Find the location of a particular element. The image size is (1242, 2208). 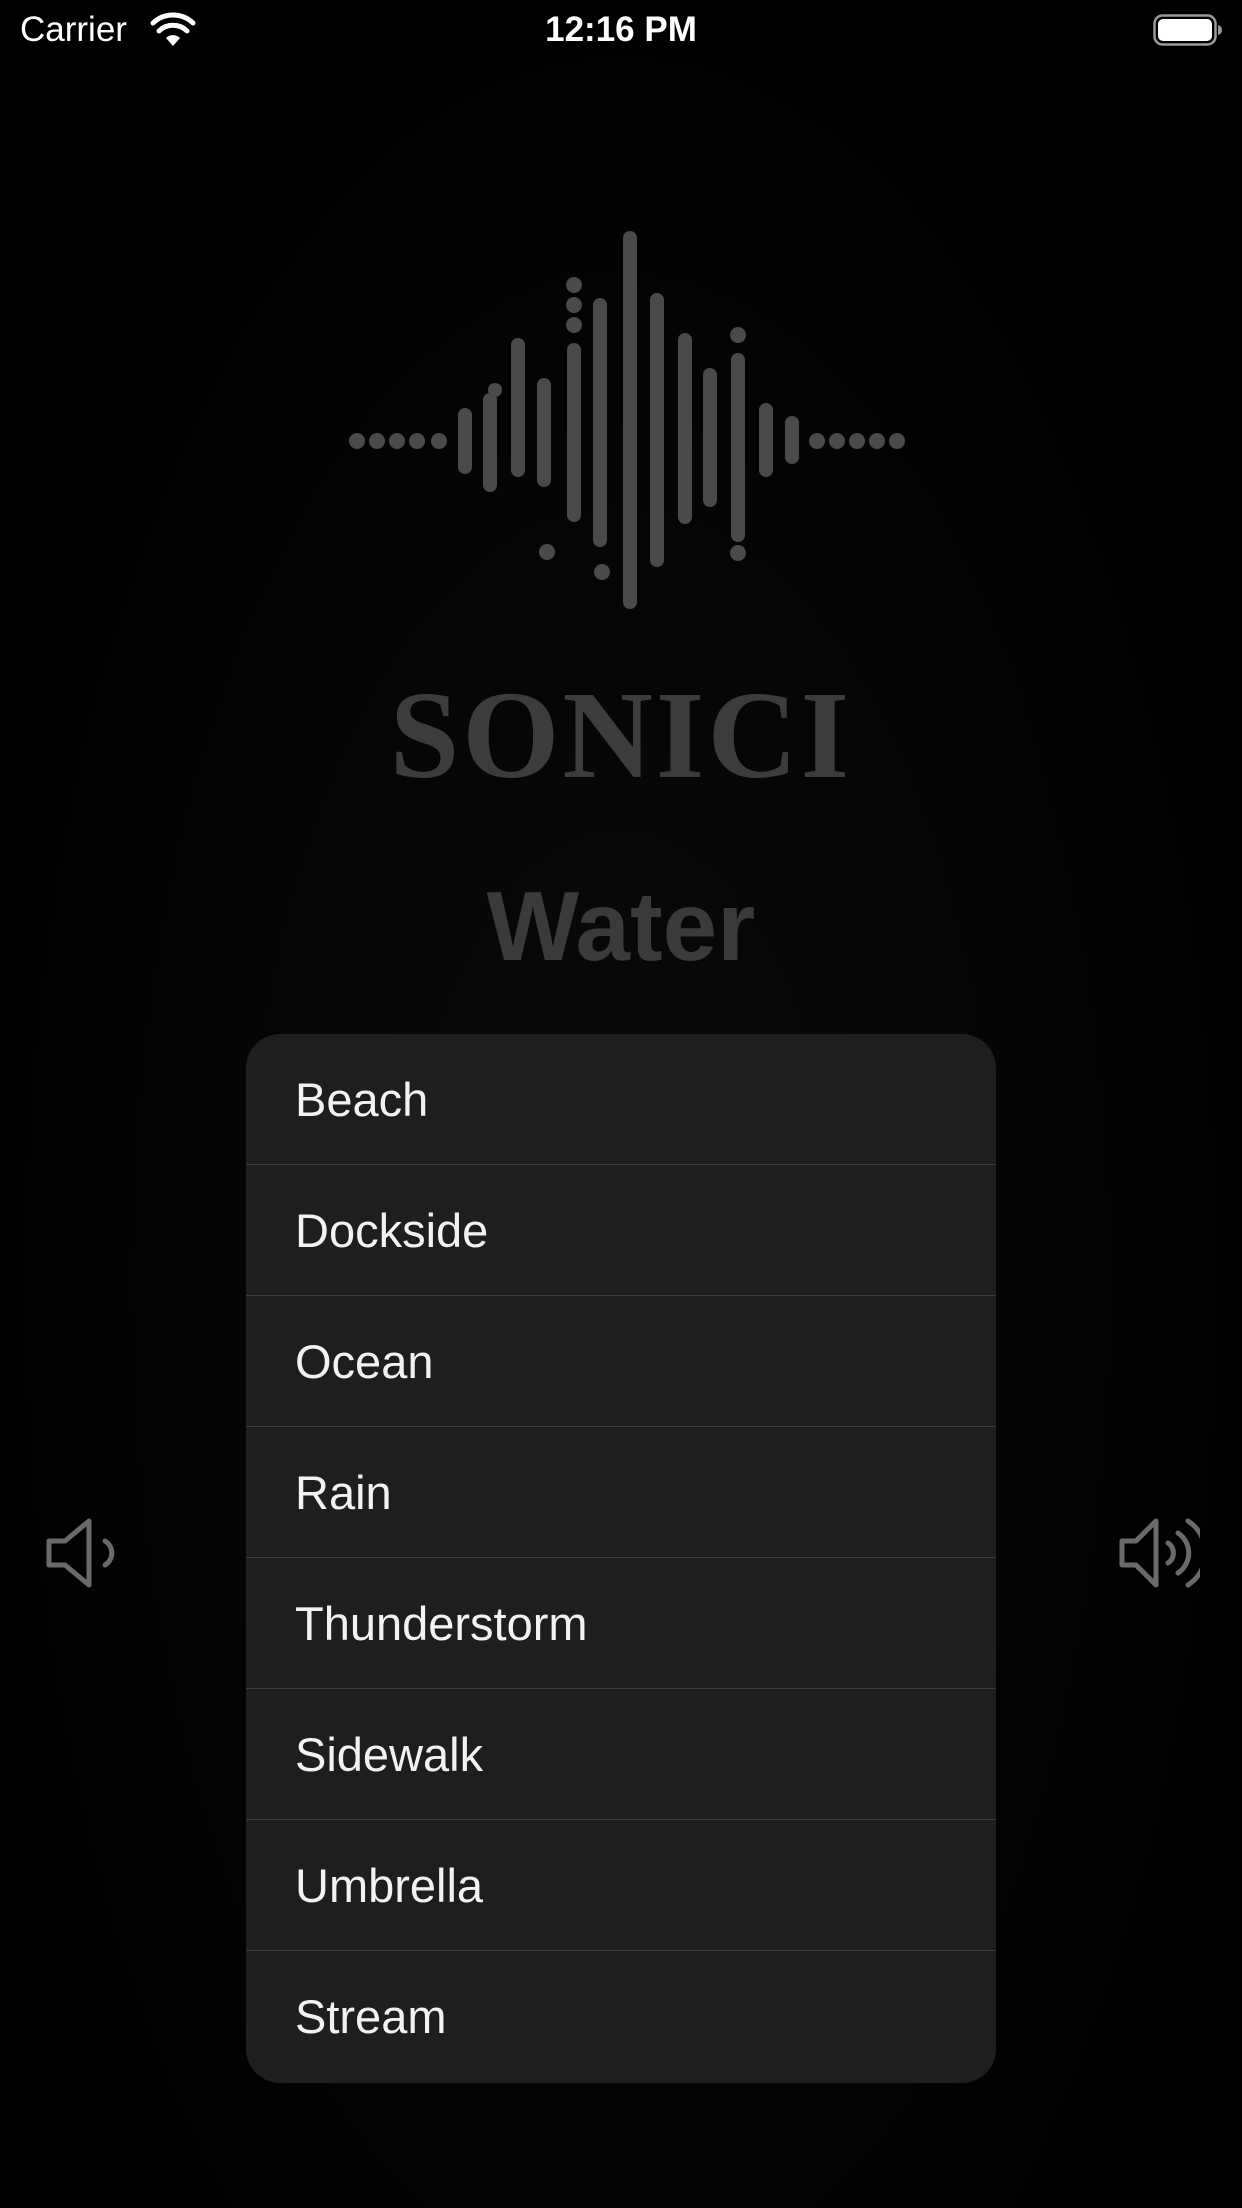

menu-item-ocean: Ocean is located at coordinates (621, 1361).